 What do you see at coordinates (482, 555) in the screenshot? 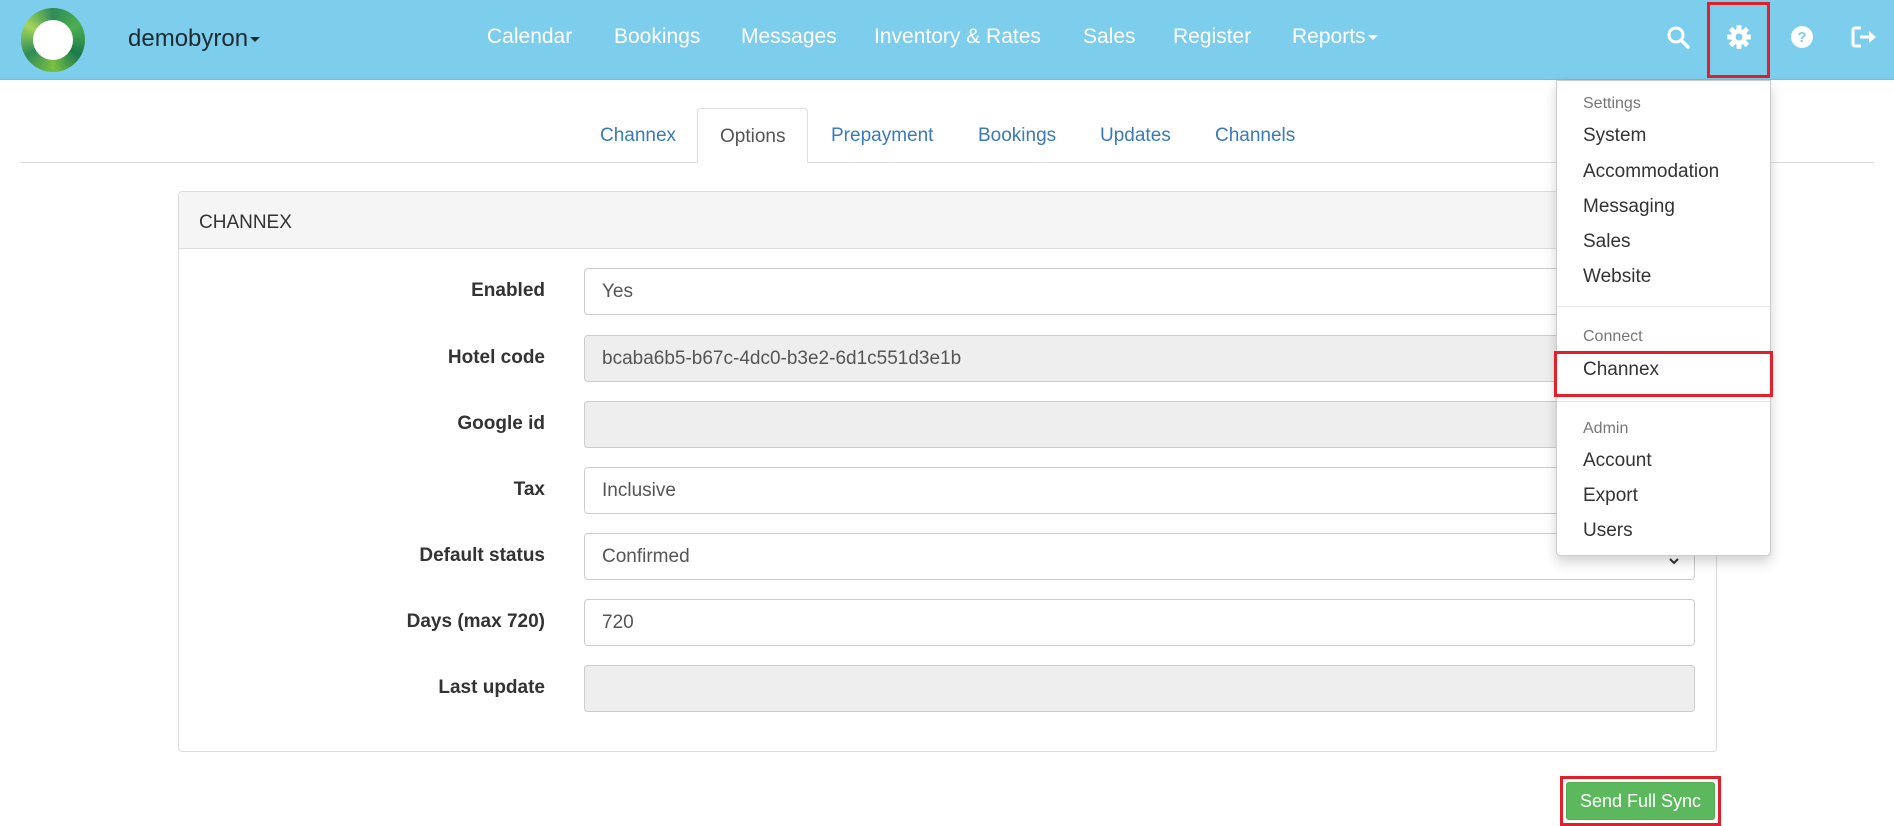
I see `default-status-label: Default status` at bounding box center [482, 555].